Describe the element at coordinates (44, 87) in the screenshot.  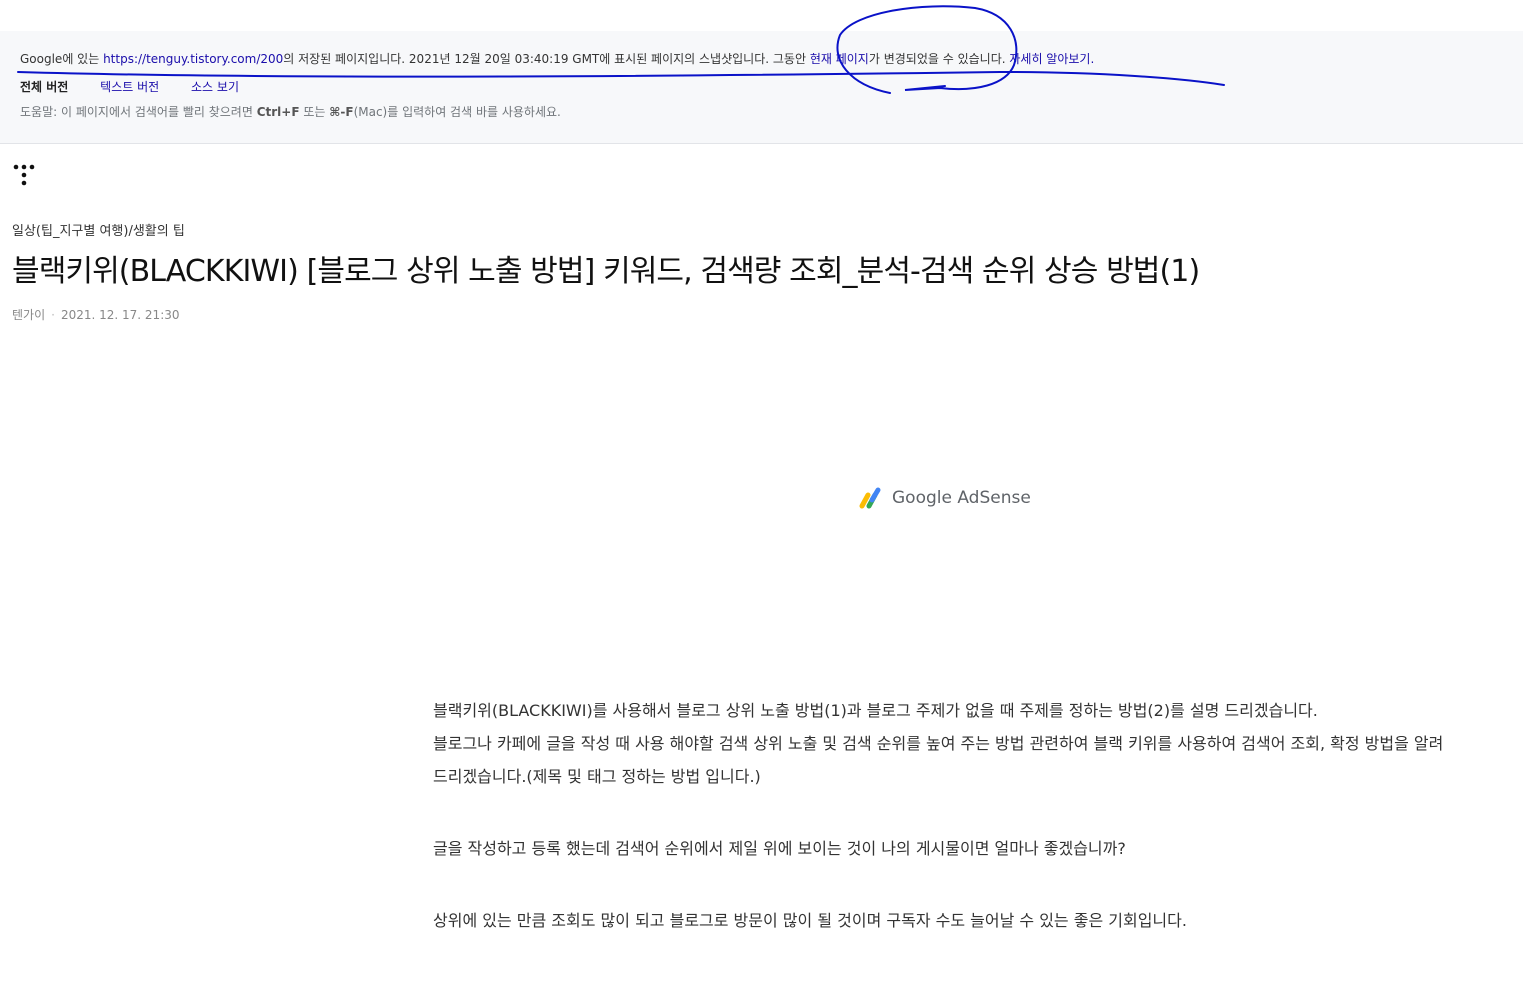
I see `tab-full-version: 전체 버전` at that location.